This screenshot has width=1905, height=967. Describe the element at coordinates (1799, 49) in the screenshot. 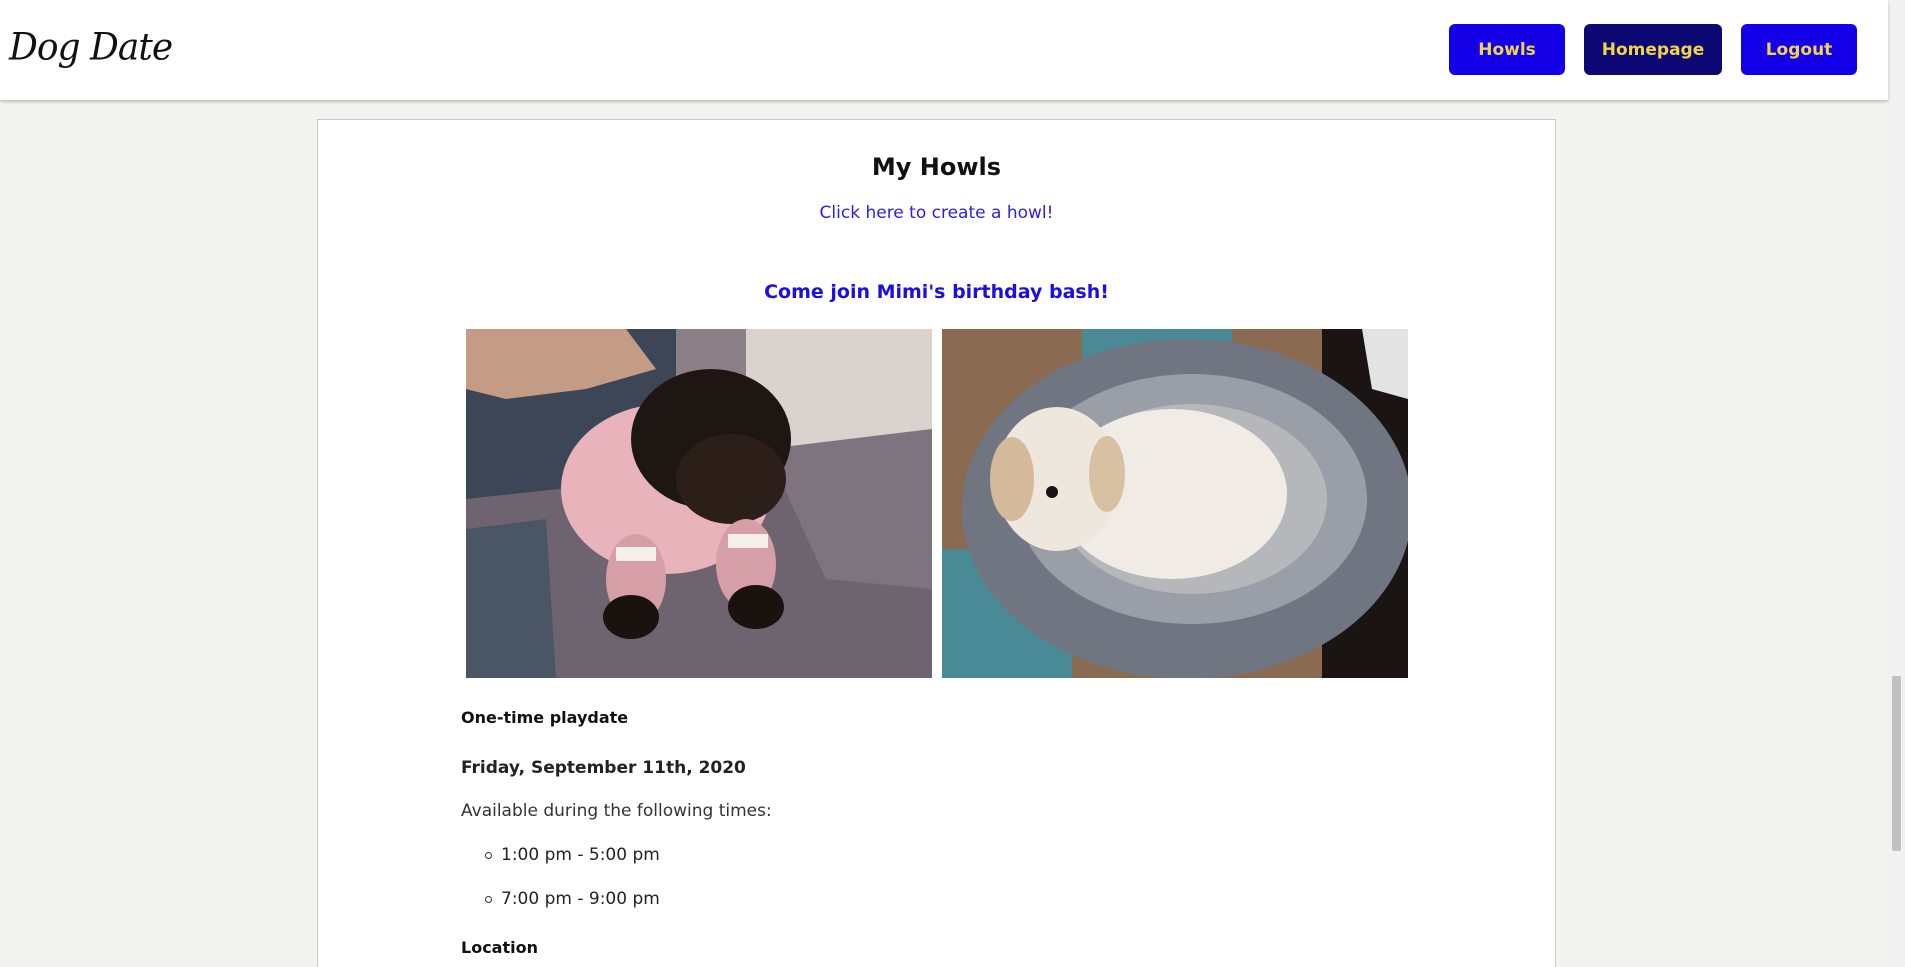

I see `logout-button: Logout` at that location.